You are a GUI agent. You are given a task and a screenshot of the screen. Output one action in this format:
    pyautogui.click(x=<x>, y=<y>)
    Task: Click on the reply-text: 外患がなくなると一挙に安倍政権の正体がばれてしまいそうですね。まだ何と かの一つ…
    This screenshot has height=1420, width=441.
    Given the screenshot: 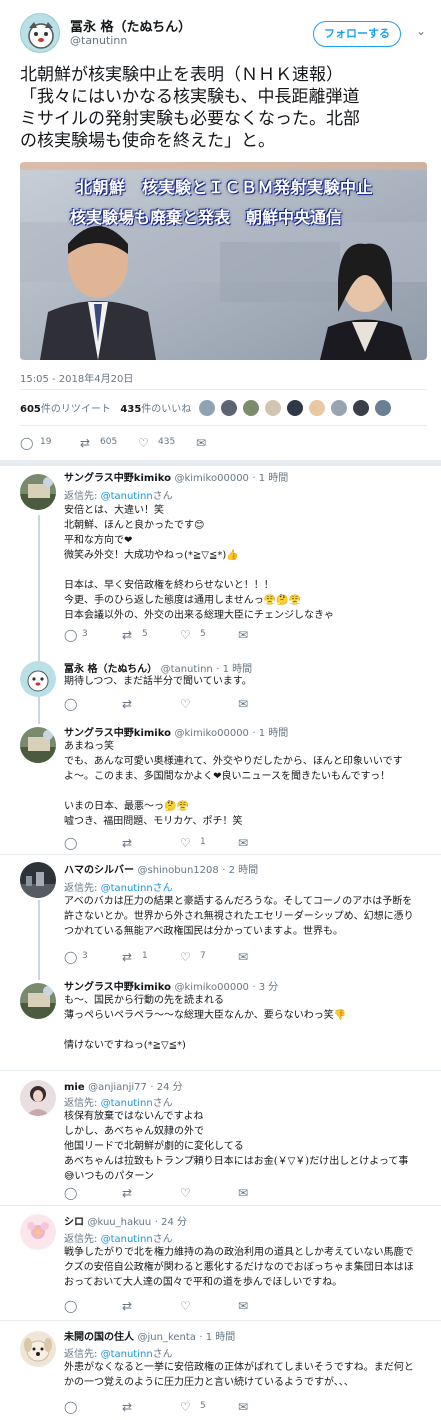 What is the action you would take?
    pyautogui.click(x=239, y=1375)
    